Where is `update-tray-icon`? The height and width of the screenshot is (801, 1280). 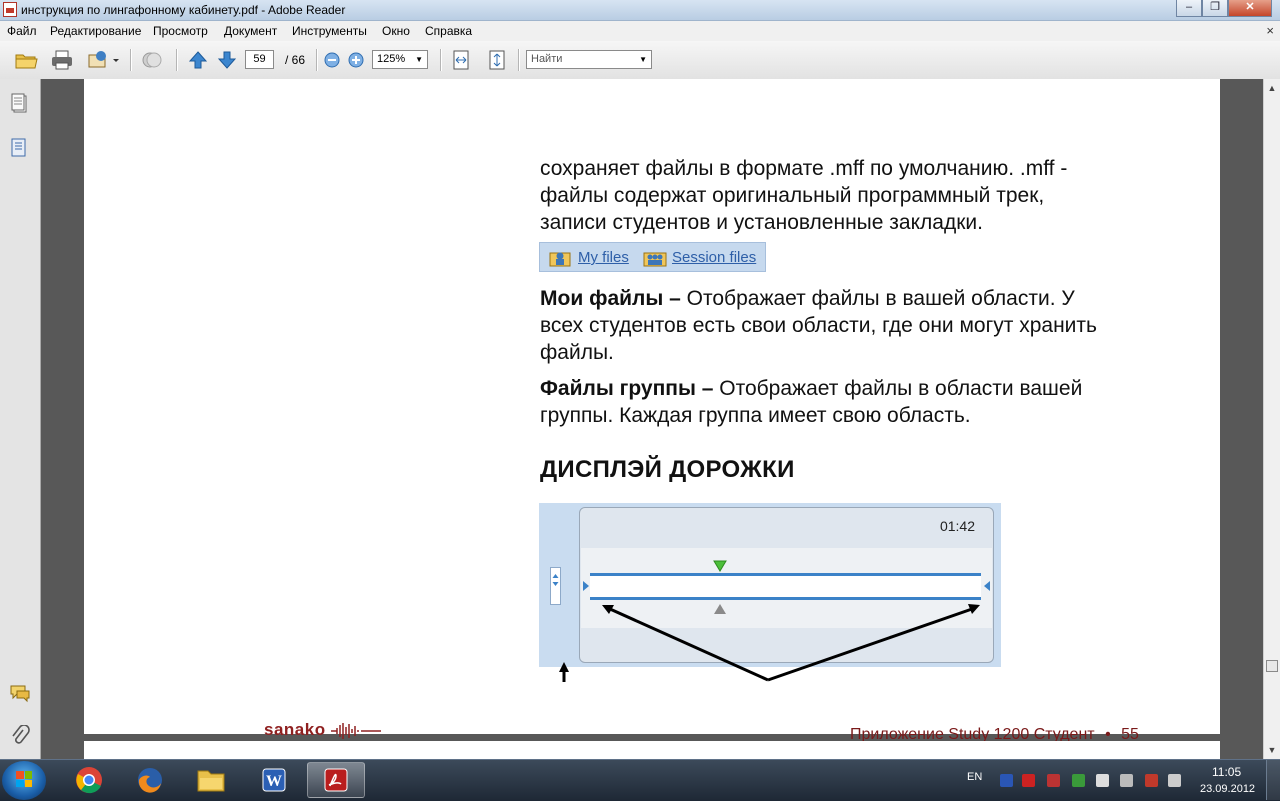
update-tray-icon is located at coordinates (1078, 780).